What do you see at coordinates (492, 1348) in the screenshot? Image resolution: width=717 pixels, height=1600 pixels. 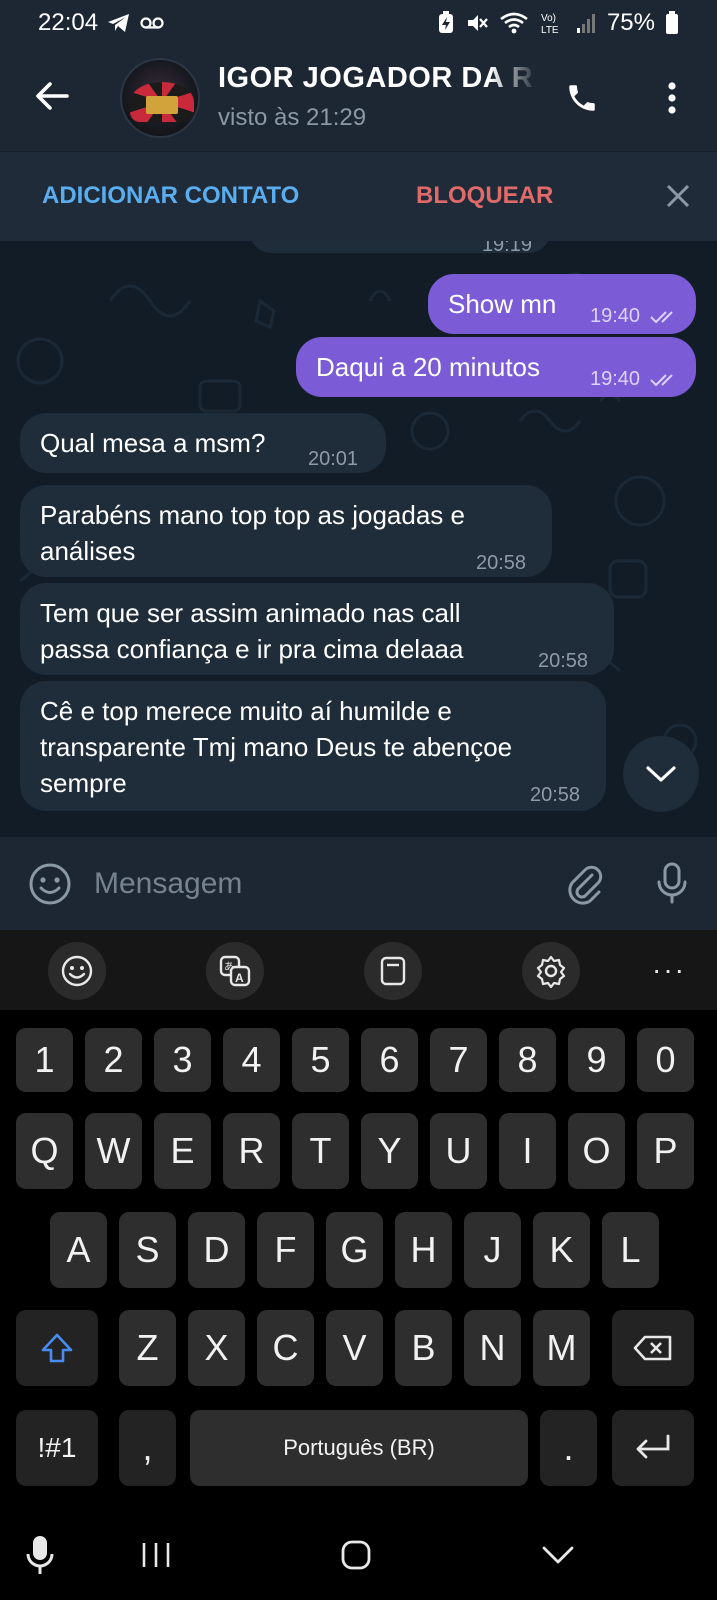 I see `key-n: N` at bounding box center [492, 1348].